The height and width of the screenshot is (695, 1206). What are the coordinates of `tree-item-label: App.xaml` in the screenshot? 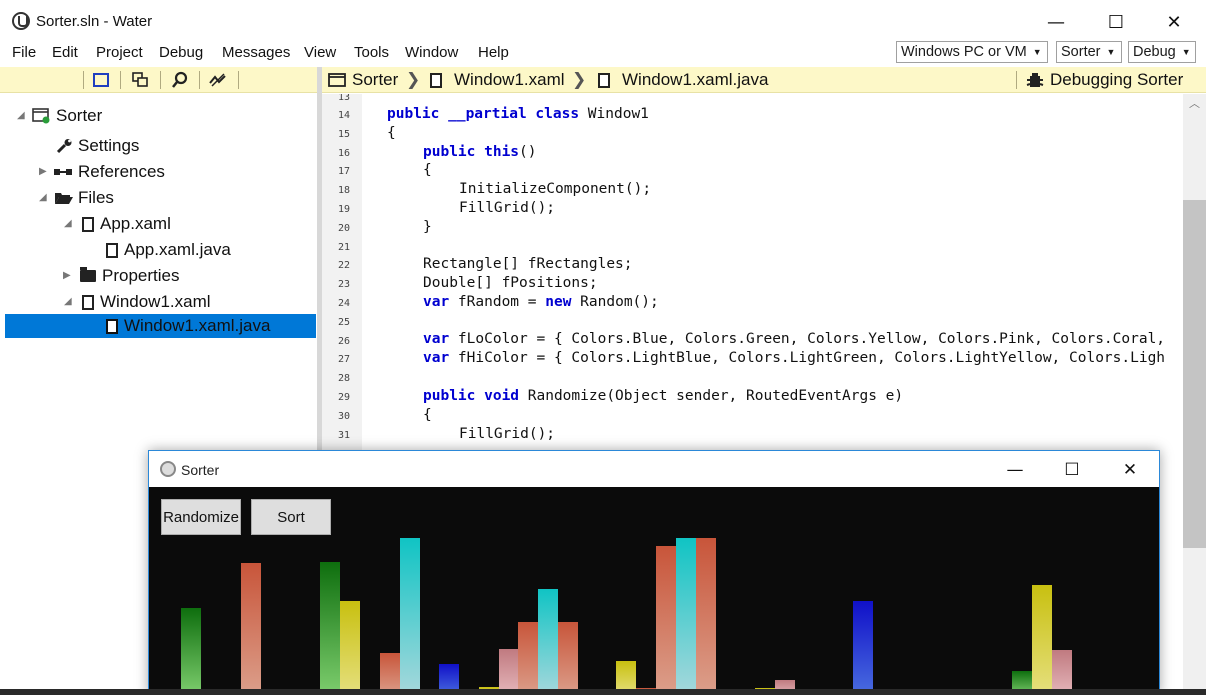 It's located at (135, 223).